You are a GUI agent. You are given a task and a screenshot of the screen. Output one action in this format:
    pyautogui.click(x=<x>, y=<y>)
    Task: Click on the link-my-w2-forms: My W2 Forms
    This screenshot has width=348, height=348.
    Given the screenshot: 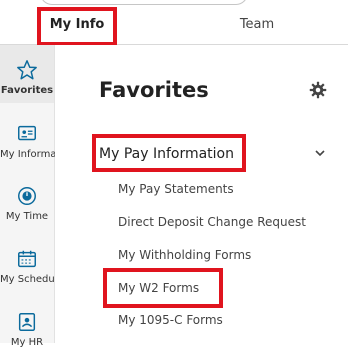 What is the action you would take?
    pyautogui.click(x=158, y=288)
    